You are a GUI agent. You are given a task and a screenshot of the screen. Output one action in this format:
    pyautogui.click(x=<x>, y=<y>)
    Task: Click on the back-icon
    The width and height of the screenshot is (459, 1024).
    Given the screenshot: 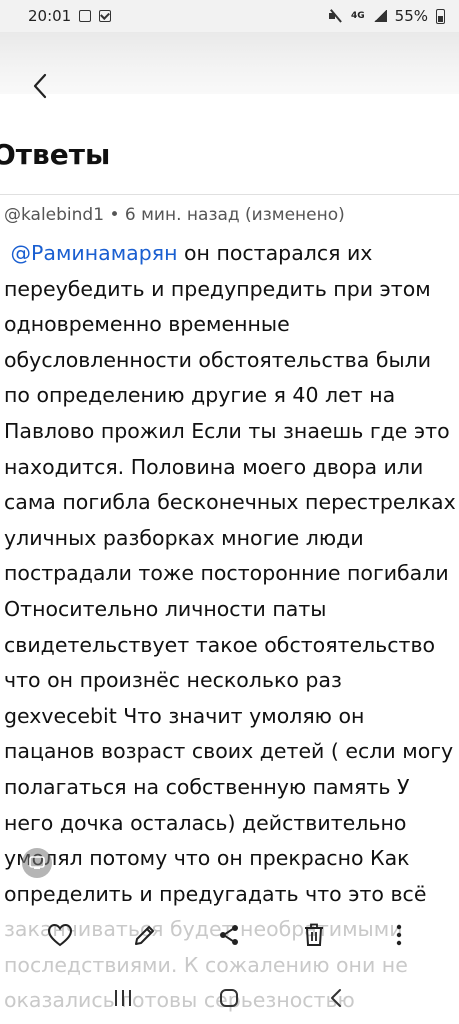 What is the action you would take?
    pyautogui.click(x=335, y=998)
    